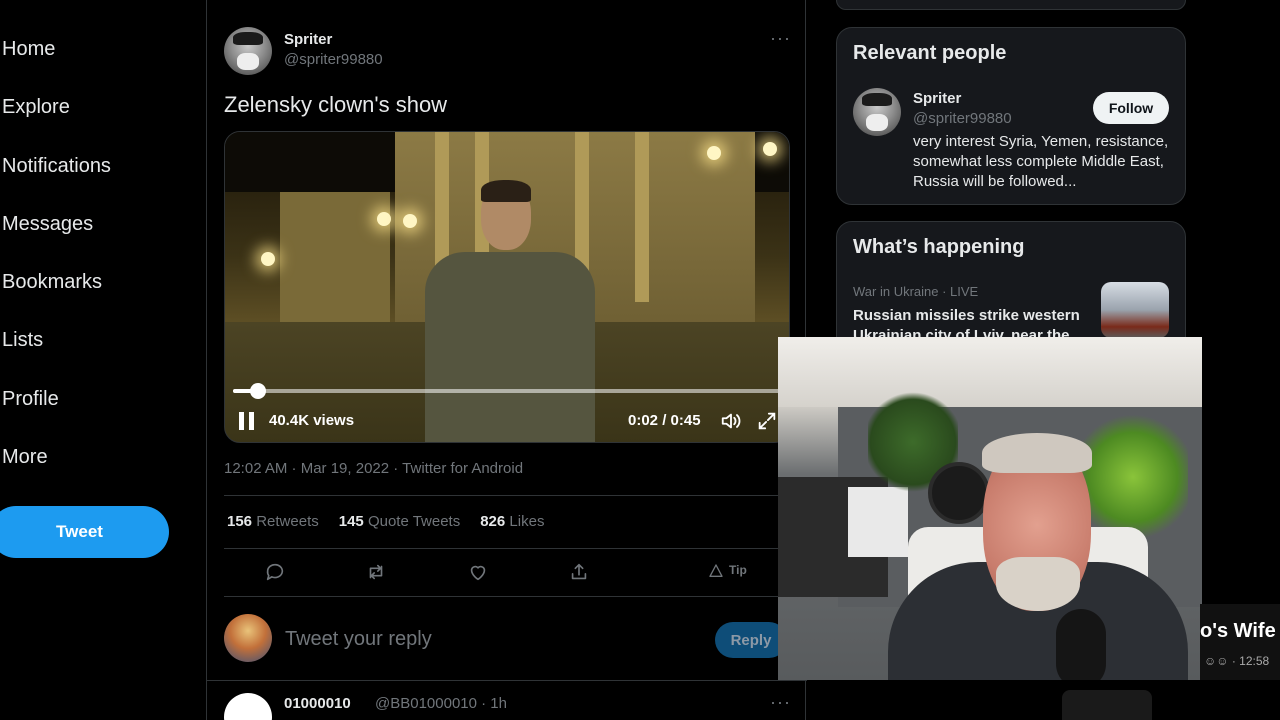 Image resolution: width=1280 pixels, height=720 pixels. I want to click on nav-explore: Explore, so click(36, 107).